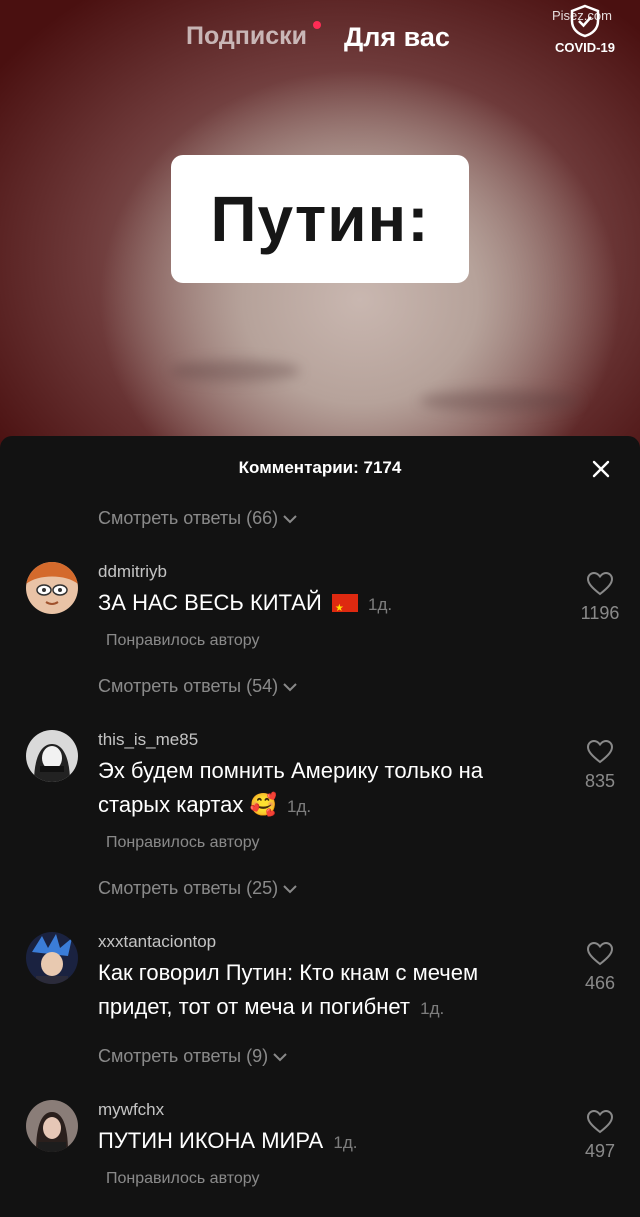 This screenshot has width=640, height=1217. I want to click on view-replies-label: Смотреть ответы (54), so click(188, 686).